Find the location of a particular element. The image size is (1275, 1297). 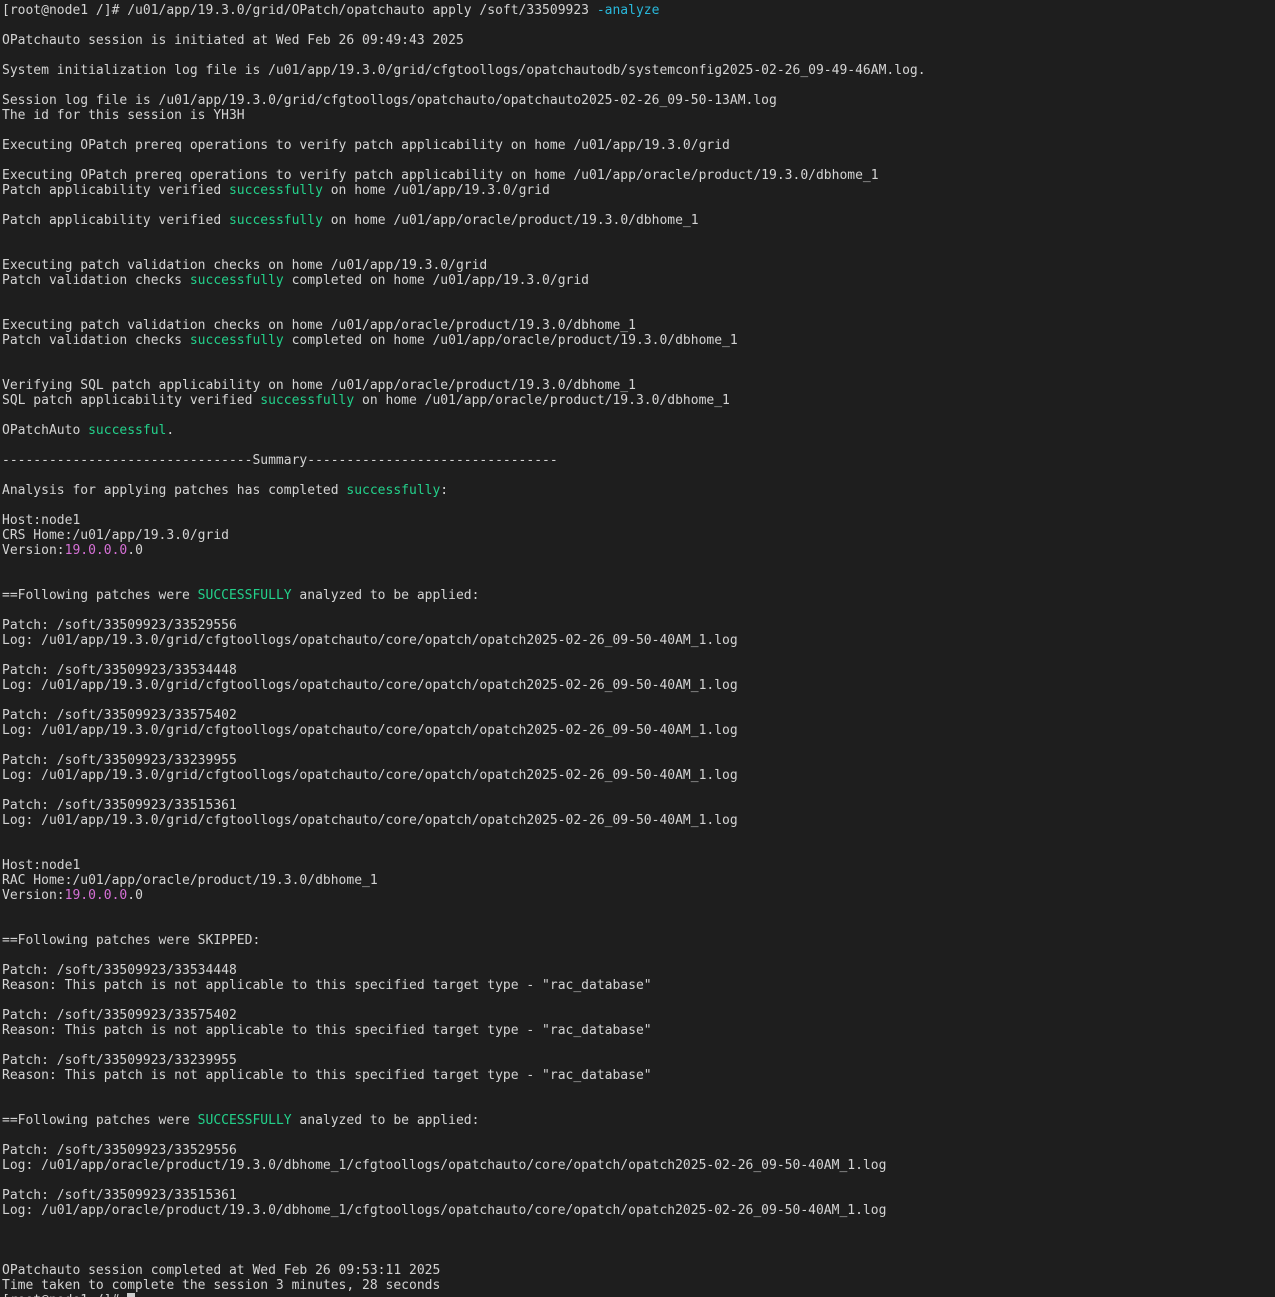

terminal-cursor is located at coordinates (131, 1295).